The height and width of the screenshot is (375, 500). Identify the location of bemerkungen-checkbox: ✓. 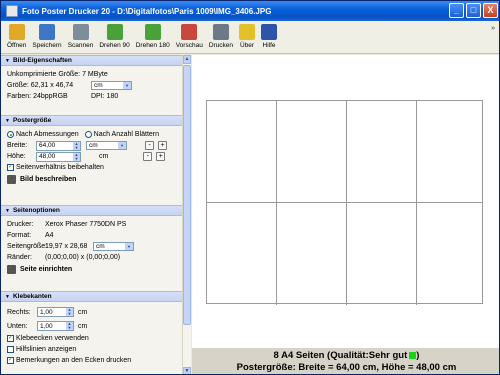
(10, 360).